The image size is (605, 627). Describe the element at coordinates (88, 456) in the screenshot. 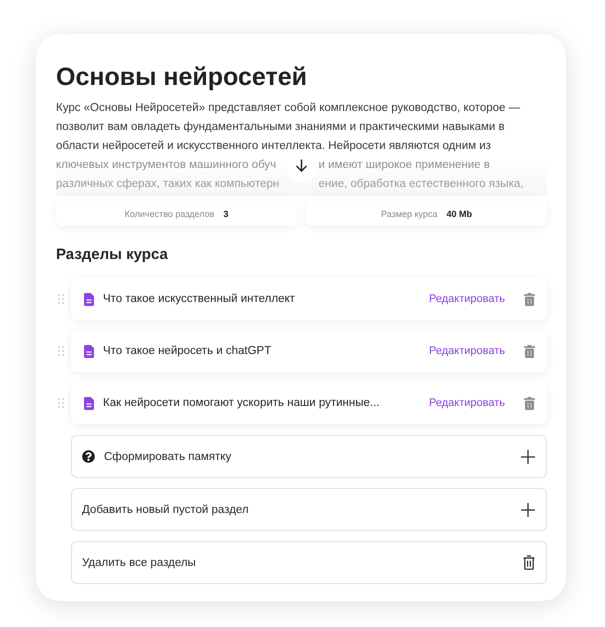

I see `help-icon` at that location.